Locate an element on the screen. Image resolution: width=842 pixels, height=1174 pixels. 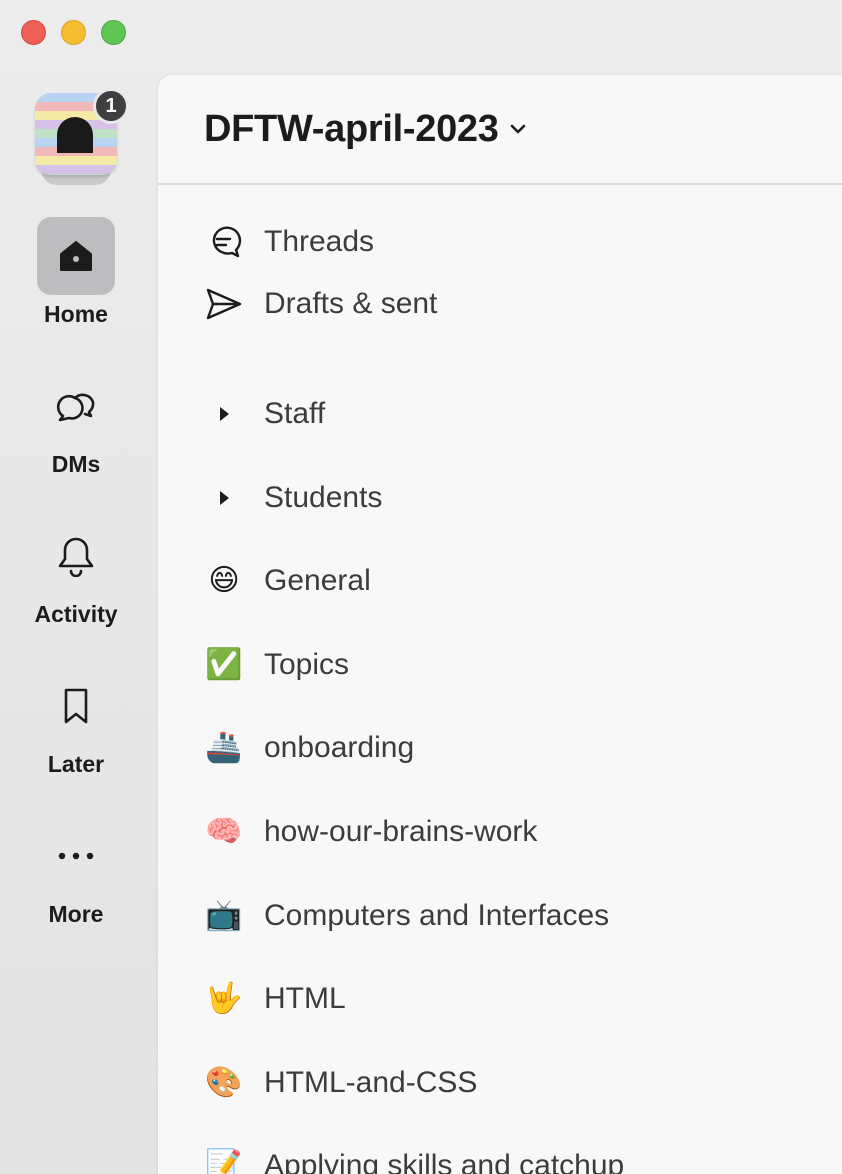
channel-label: Computers and Interfaces is located at coordinates (437, 915).